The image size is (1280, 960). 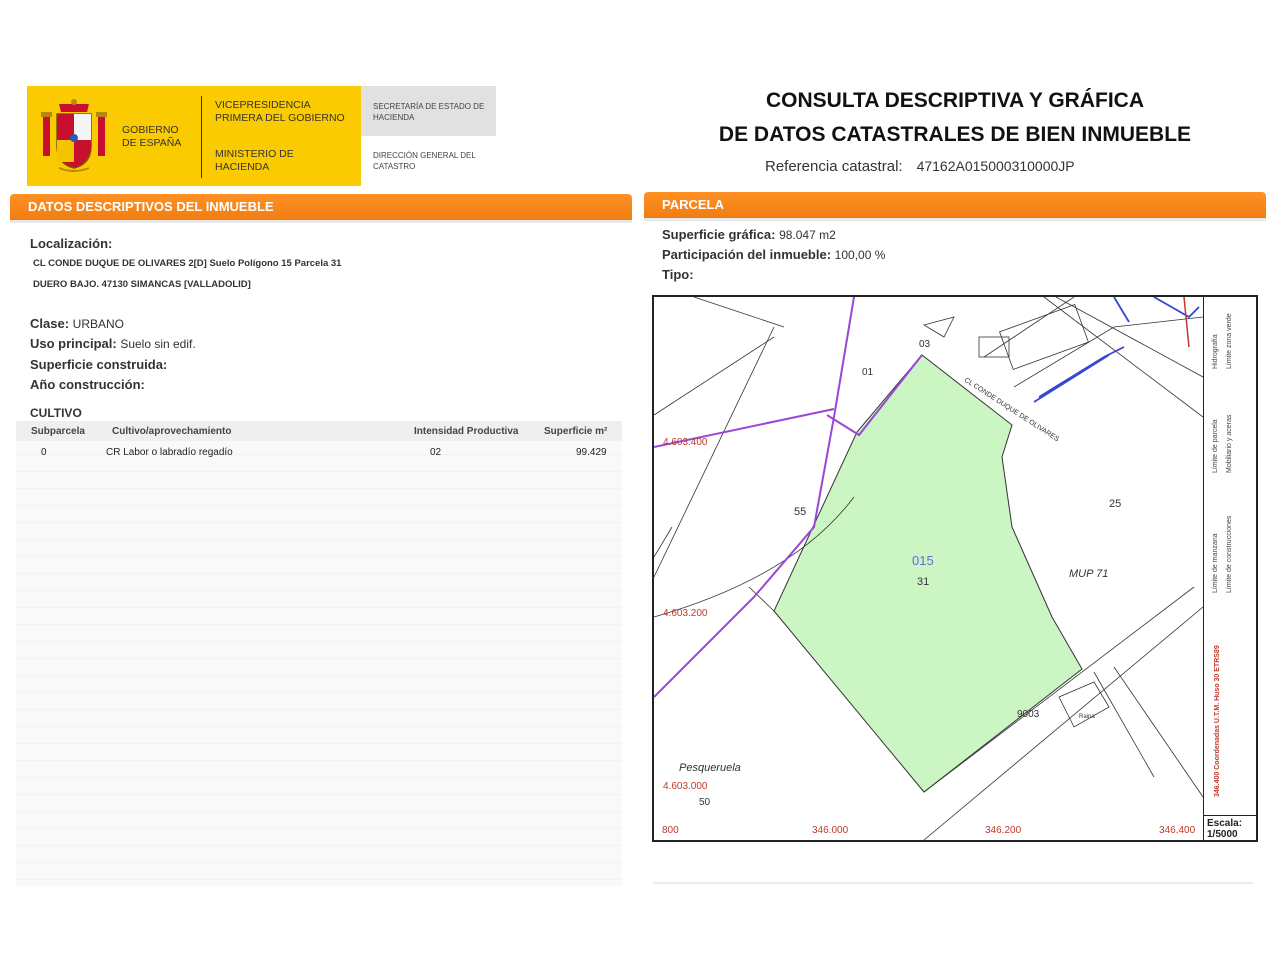 I want to click on clase-value: URBANO, so click(x=98, y=324).